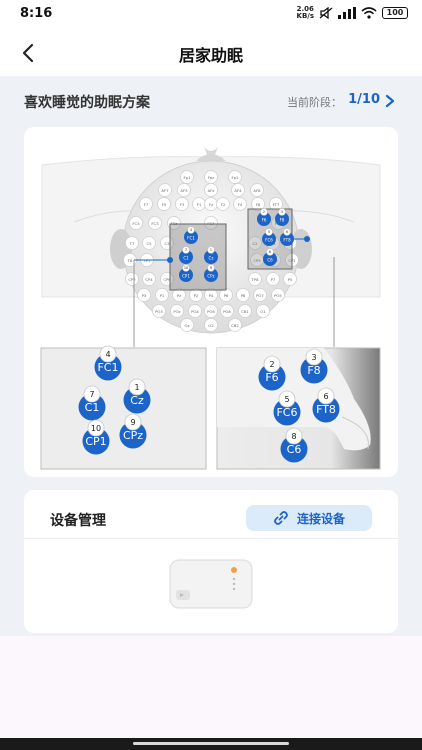 This screenshot has width=422, height=750. I want to click on svg-text: AFz, so click(211, 190).